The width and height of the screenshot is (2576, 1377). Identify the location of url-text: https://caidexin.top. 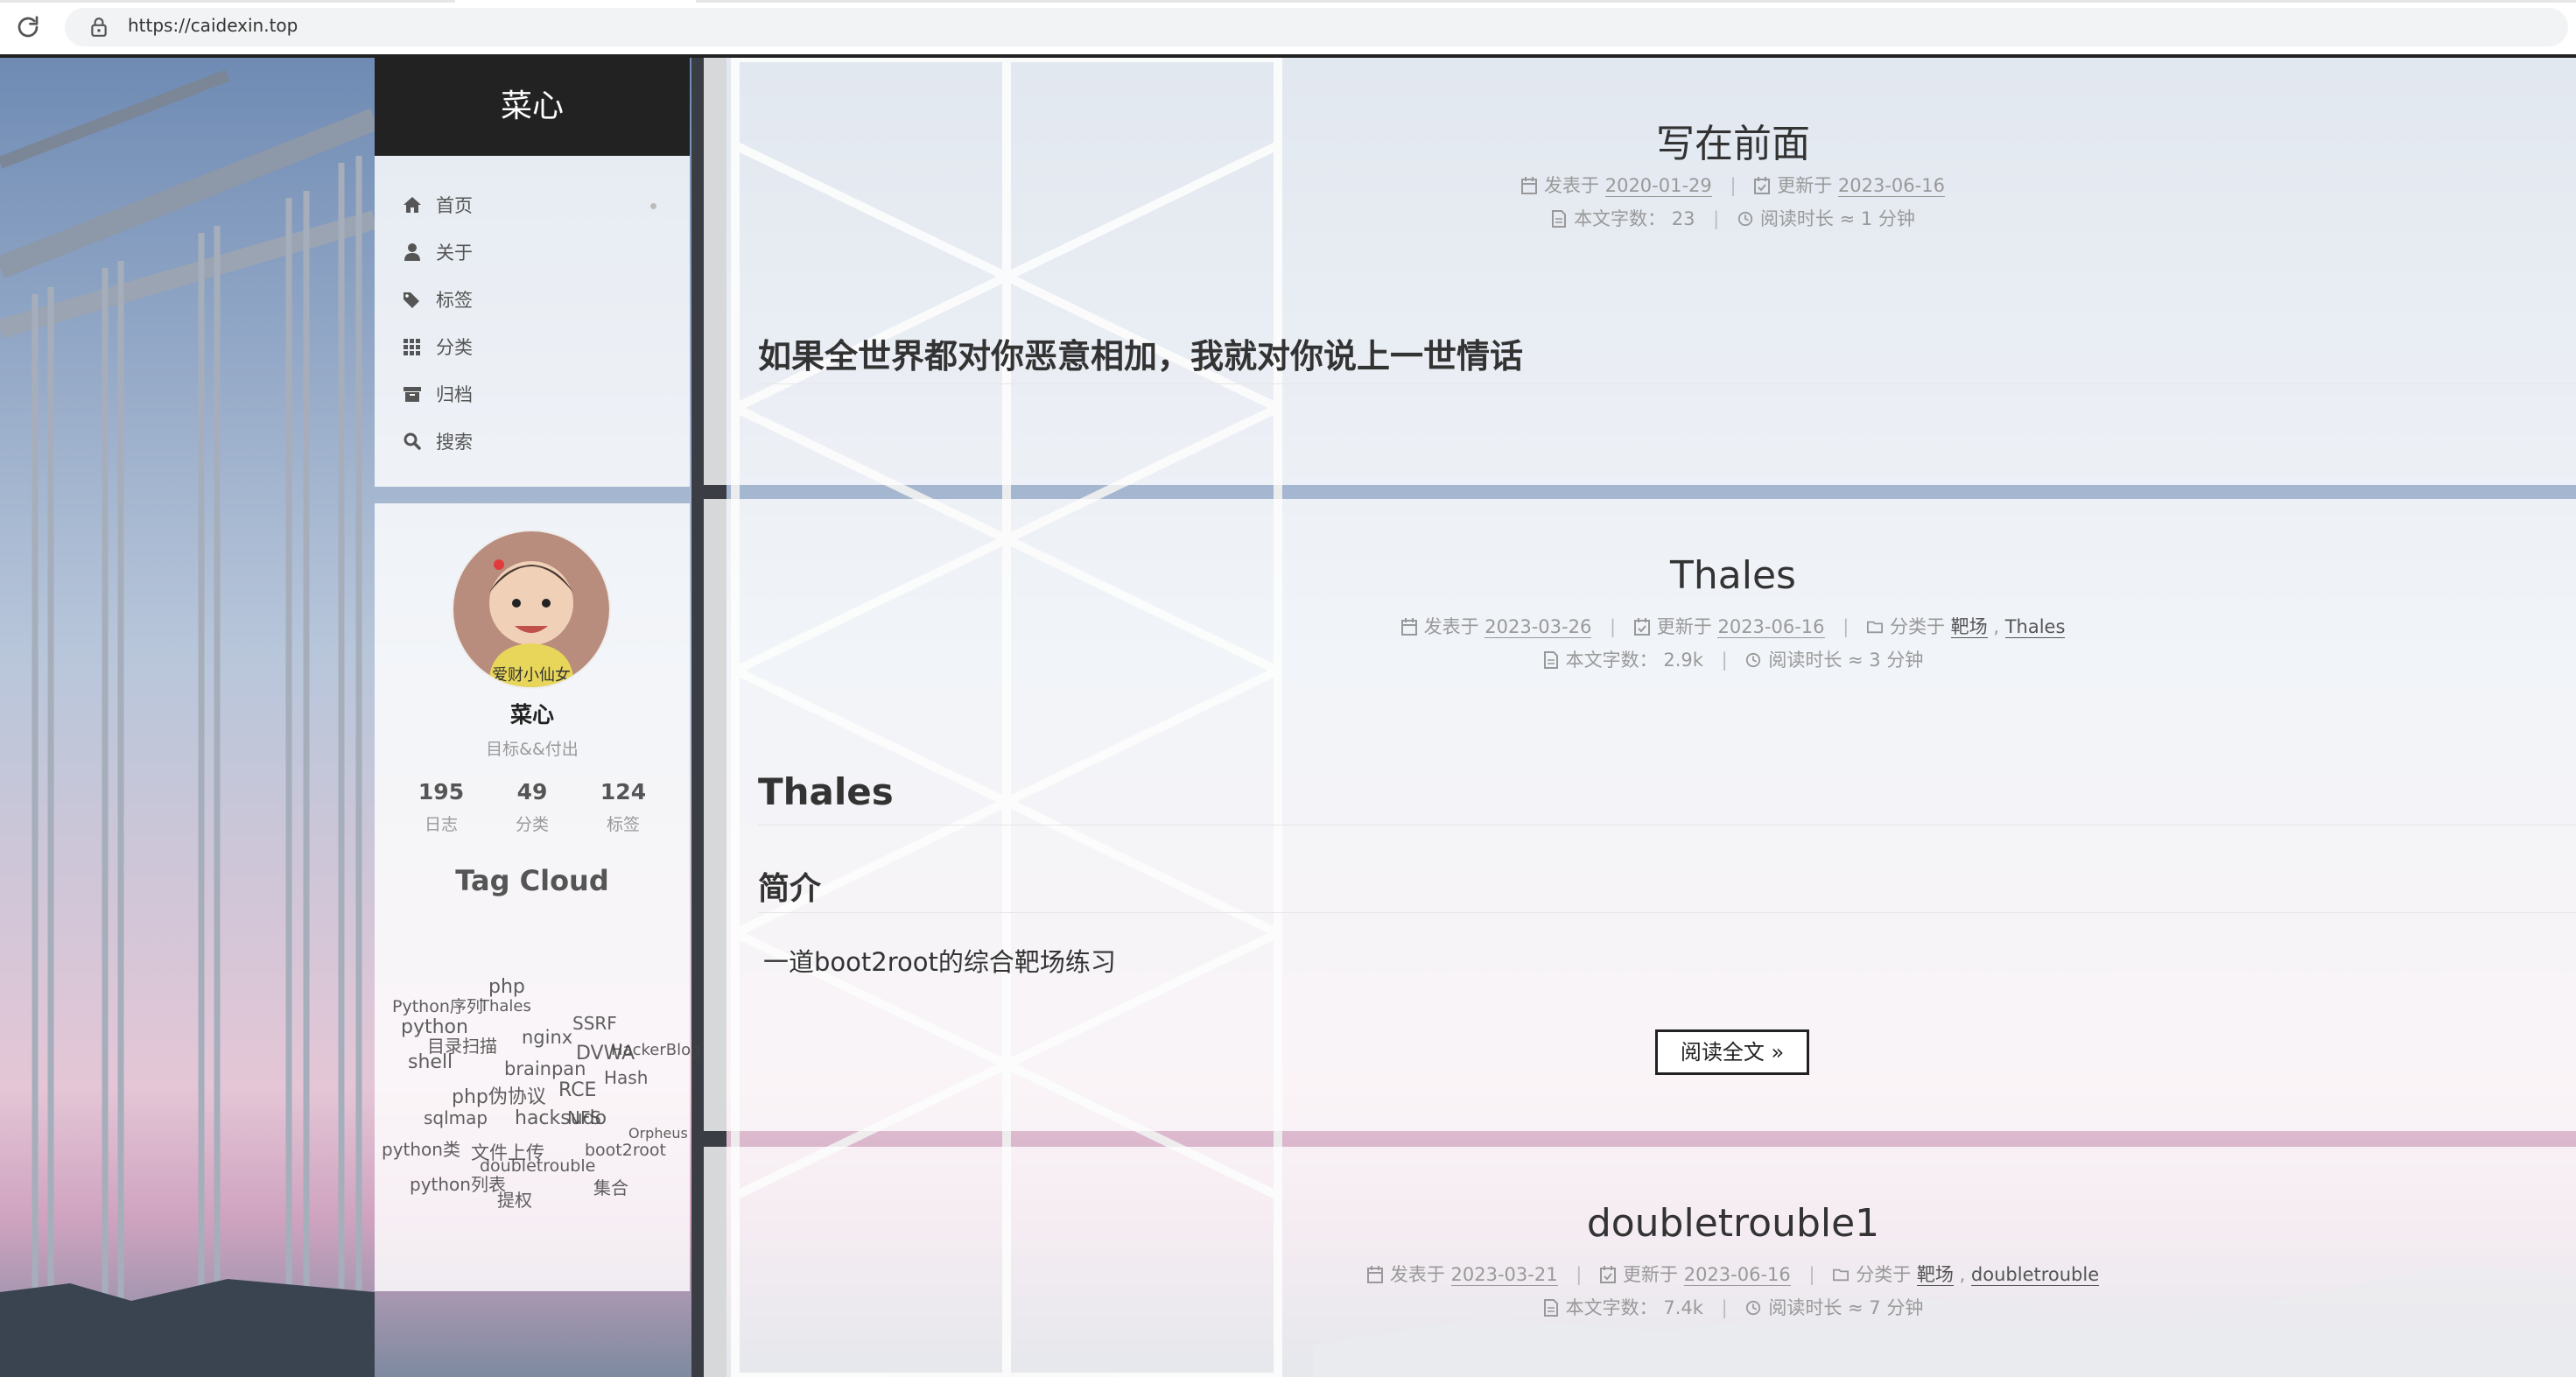
(213, 25).